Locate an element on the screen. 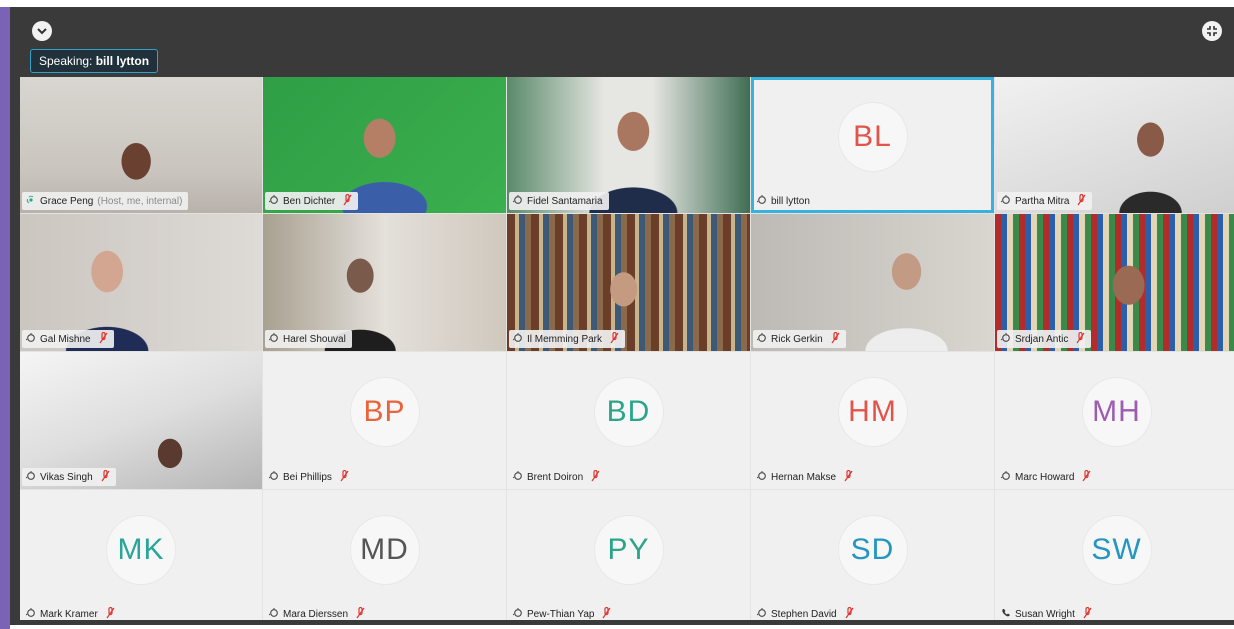 Image resolution: width=1234 pixels, height=629 pixels. participant-tile: Partha Mitra is located at coordinates (1114, 145).